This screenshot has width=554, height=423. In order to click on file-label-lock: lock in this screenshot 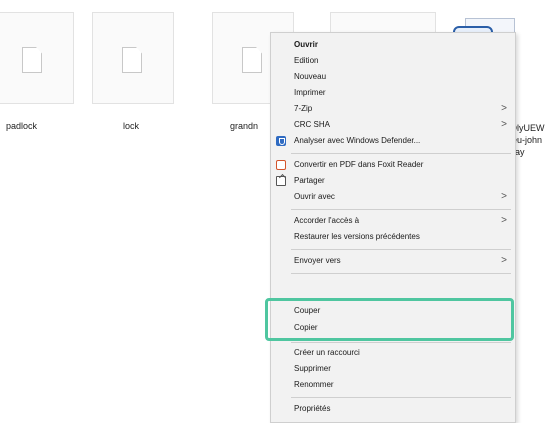, I will do `click(131, 126)`.